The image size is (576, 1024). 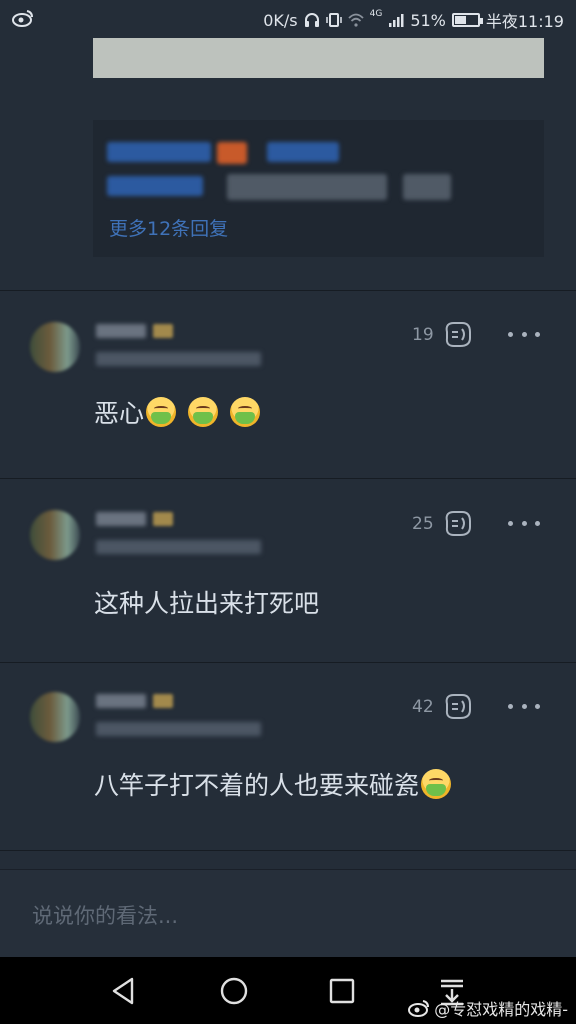 What do you see at coordinates (232, 153) in the screenshot?
I see `reply-badge-blur` at bounding box center [232, 153].